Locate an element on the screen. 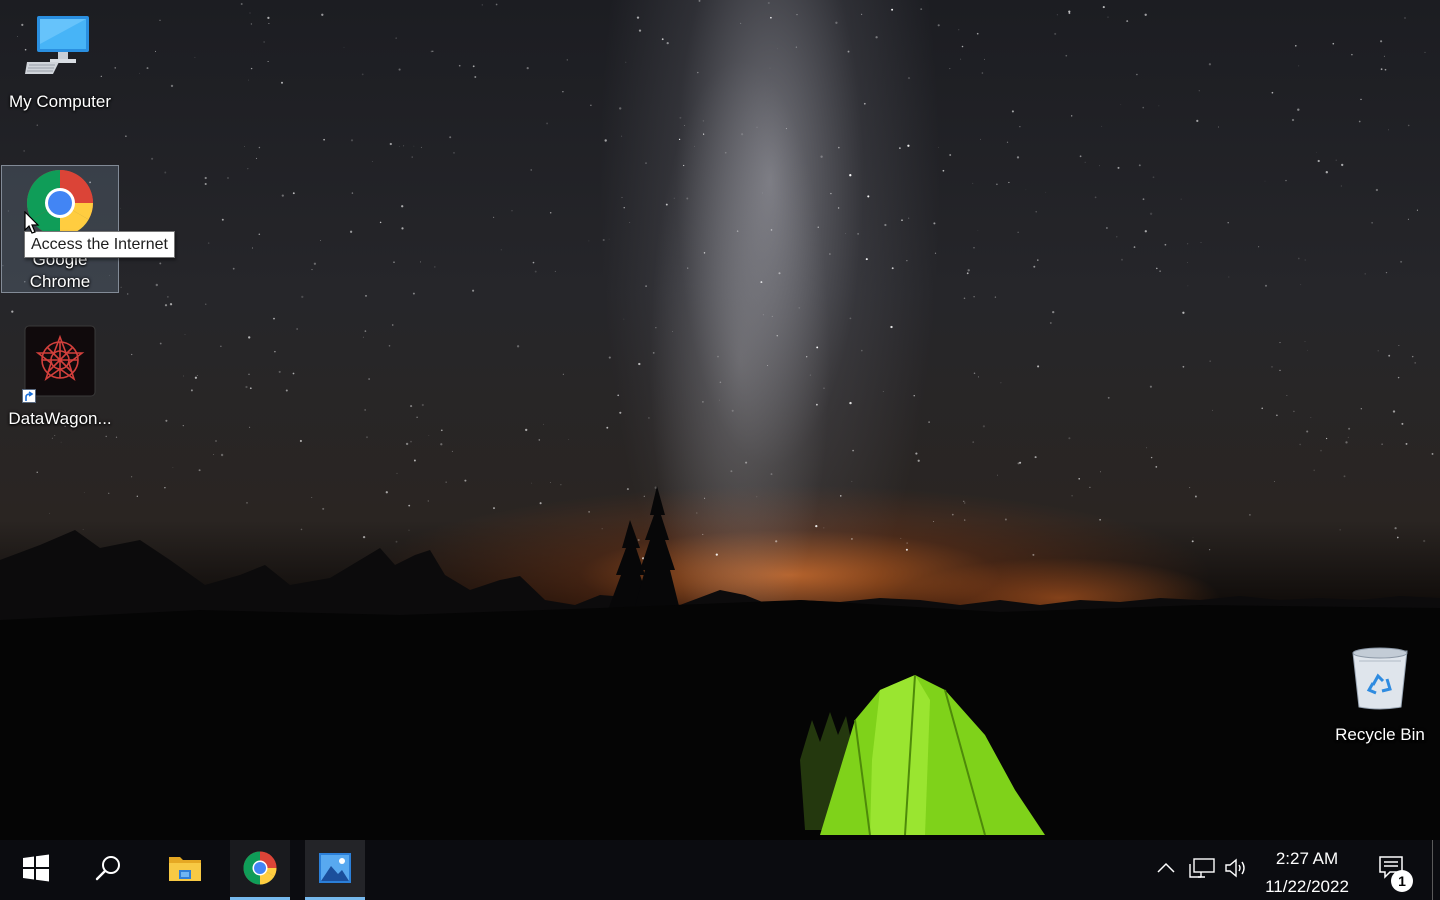  search-button is located at coordinates (108, 870).